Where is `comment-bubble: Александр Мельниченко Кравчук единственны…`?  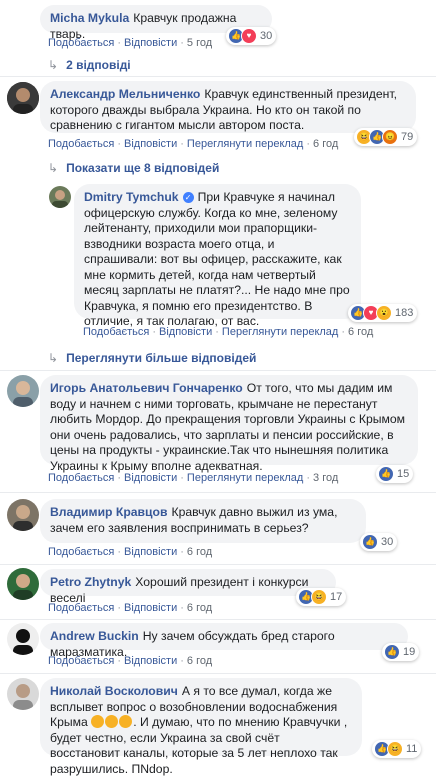 comment-bubble: Александр Мельниченко Кравчук единственны… is located at coordinates (228, 107).